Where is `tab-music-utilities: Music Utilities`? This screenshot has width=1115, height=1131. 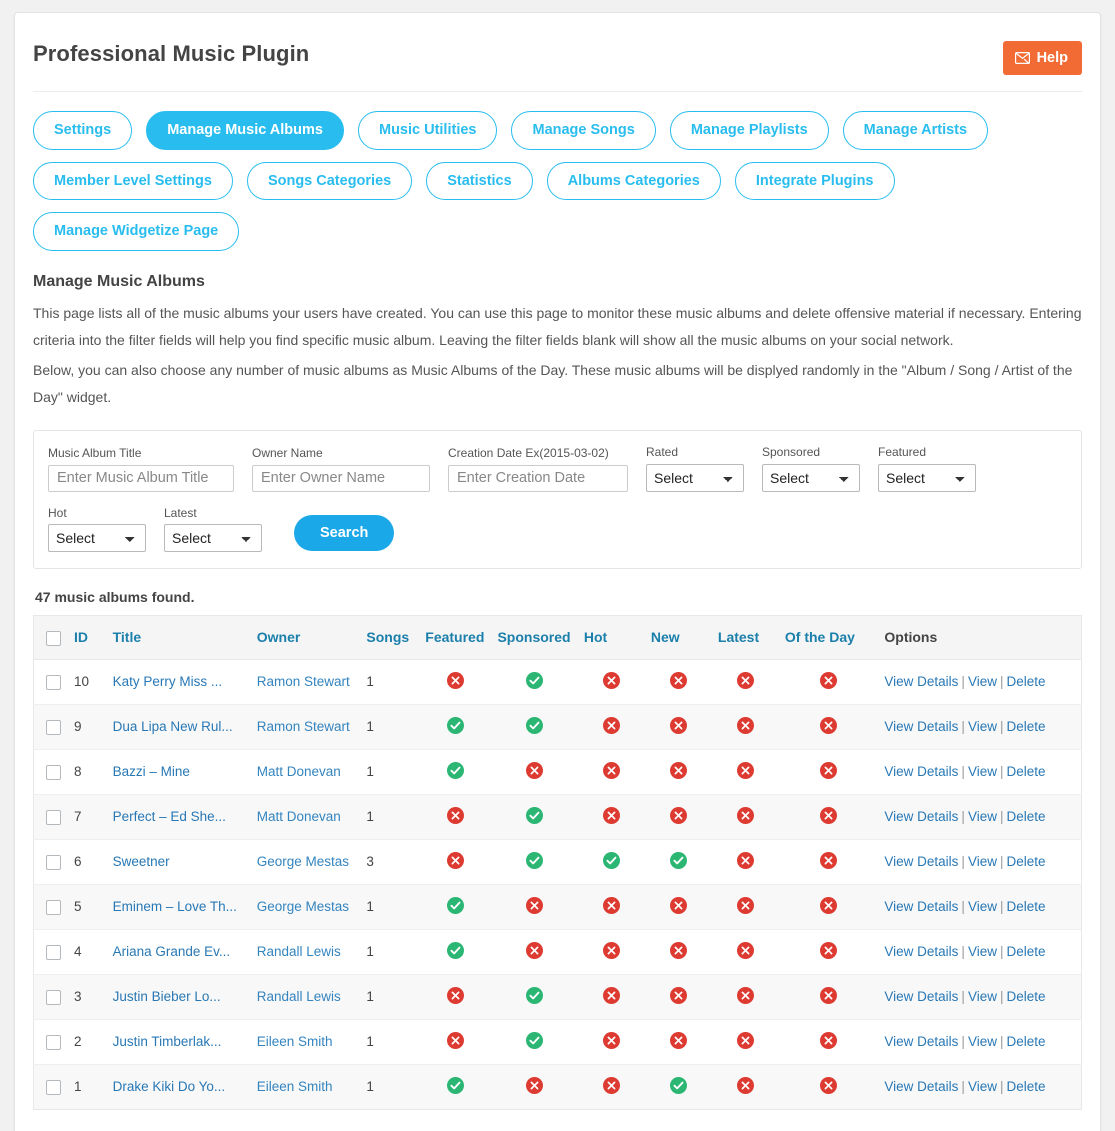 tab-music-utilities: Music Utilities is located at coordinates (427, 130).